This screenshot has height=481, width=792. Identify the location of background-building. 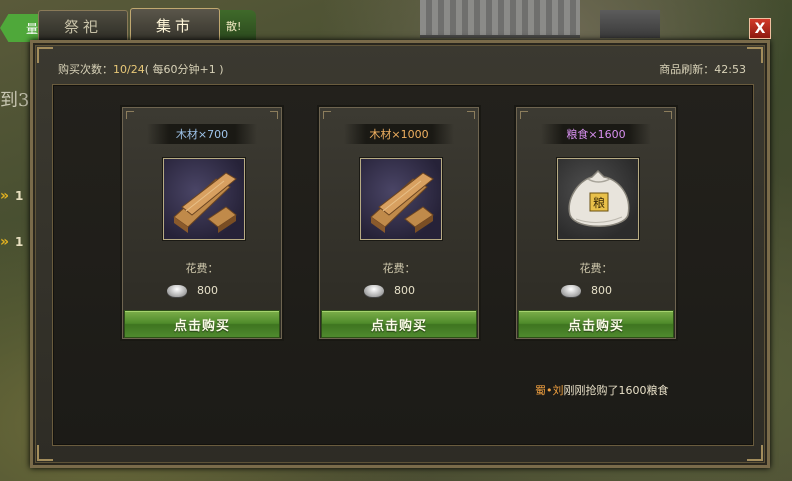
(630, 24).